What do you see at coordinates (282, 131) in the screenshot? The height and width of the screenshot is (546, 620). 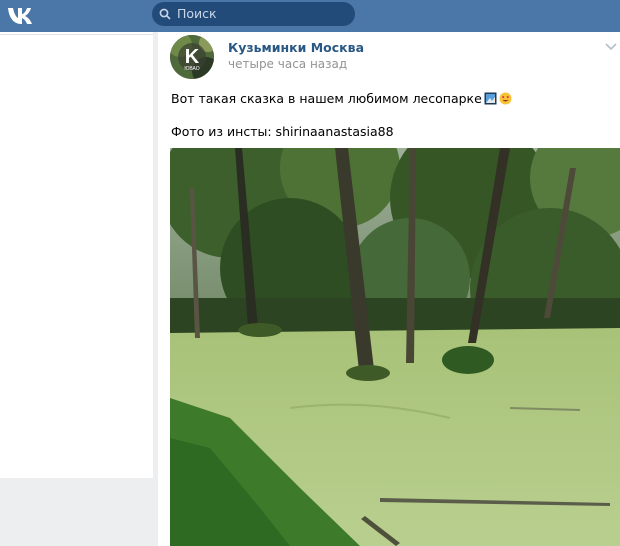 I see `post-text-line2: Фото из инсты: shirinaanastasia88` at bounding box center [282, 131].